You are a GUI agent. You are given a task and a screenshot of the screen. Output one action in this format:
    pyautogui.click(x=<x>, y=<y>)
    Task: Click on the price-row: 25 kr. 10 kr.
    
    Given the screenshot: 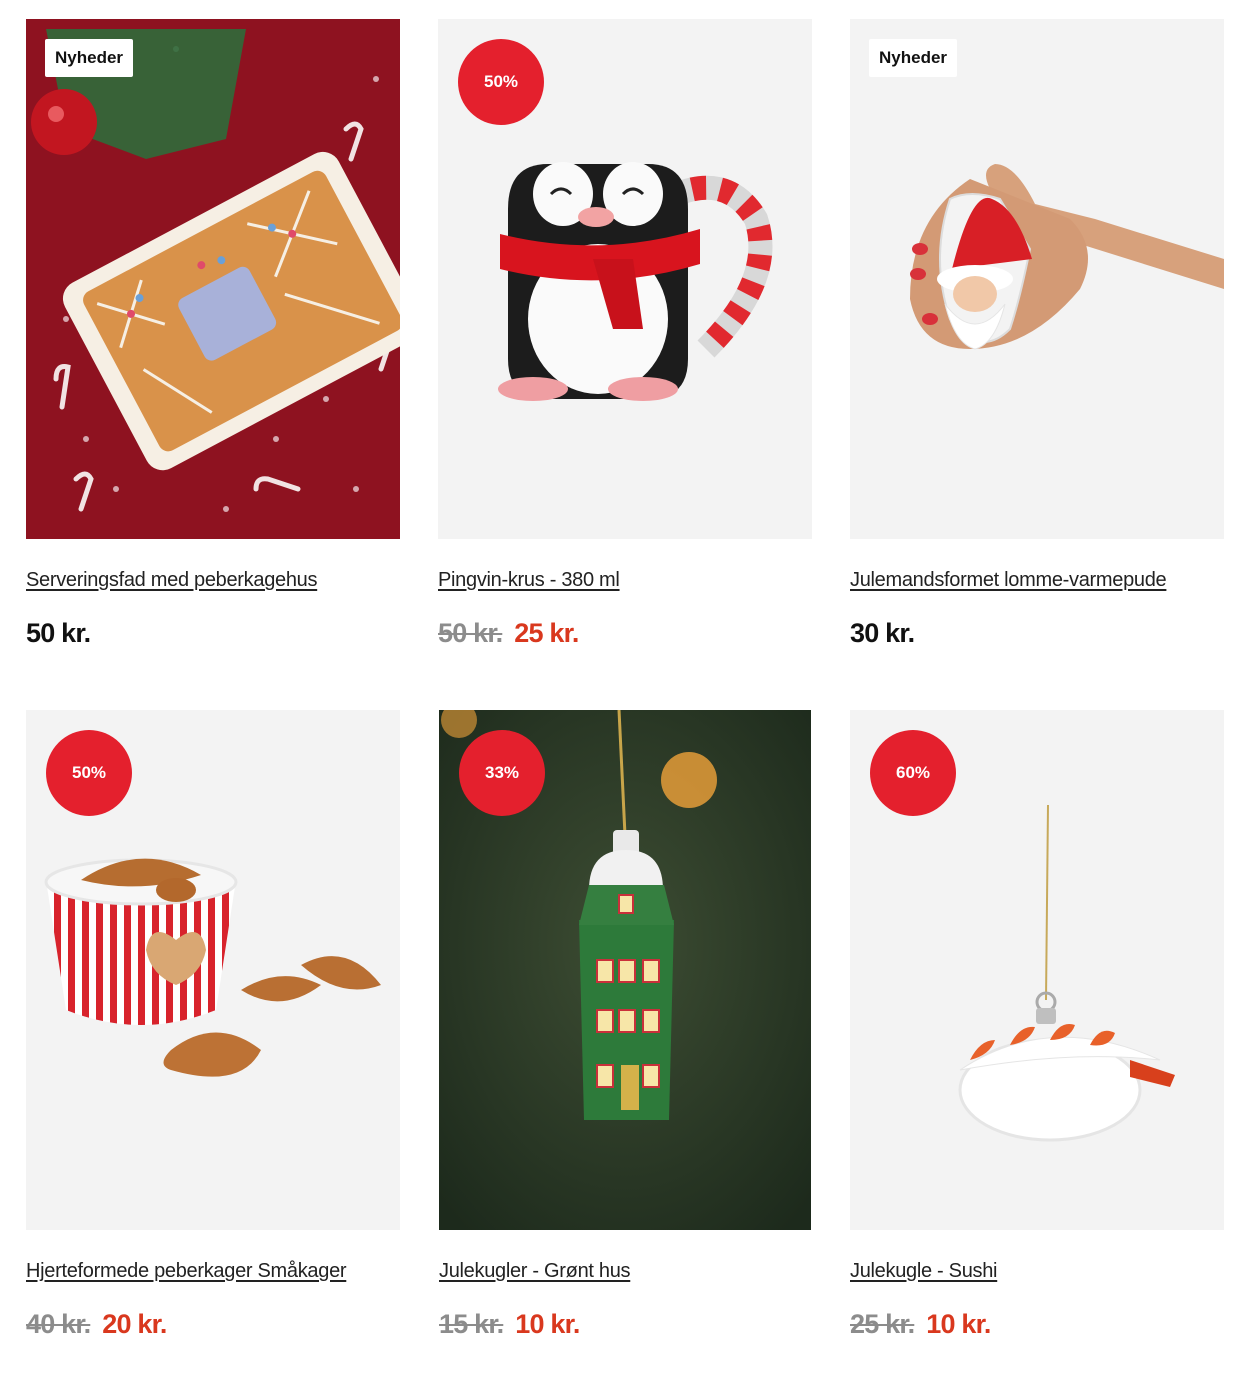 What is the action you would take?
    pyautogui.click(x=1037, y=1324)
    